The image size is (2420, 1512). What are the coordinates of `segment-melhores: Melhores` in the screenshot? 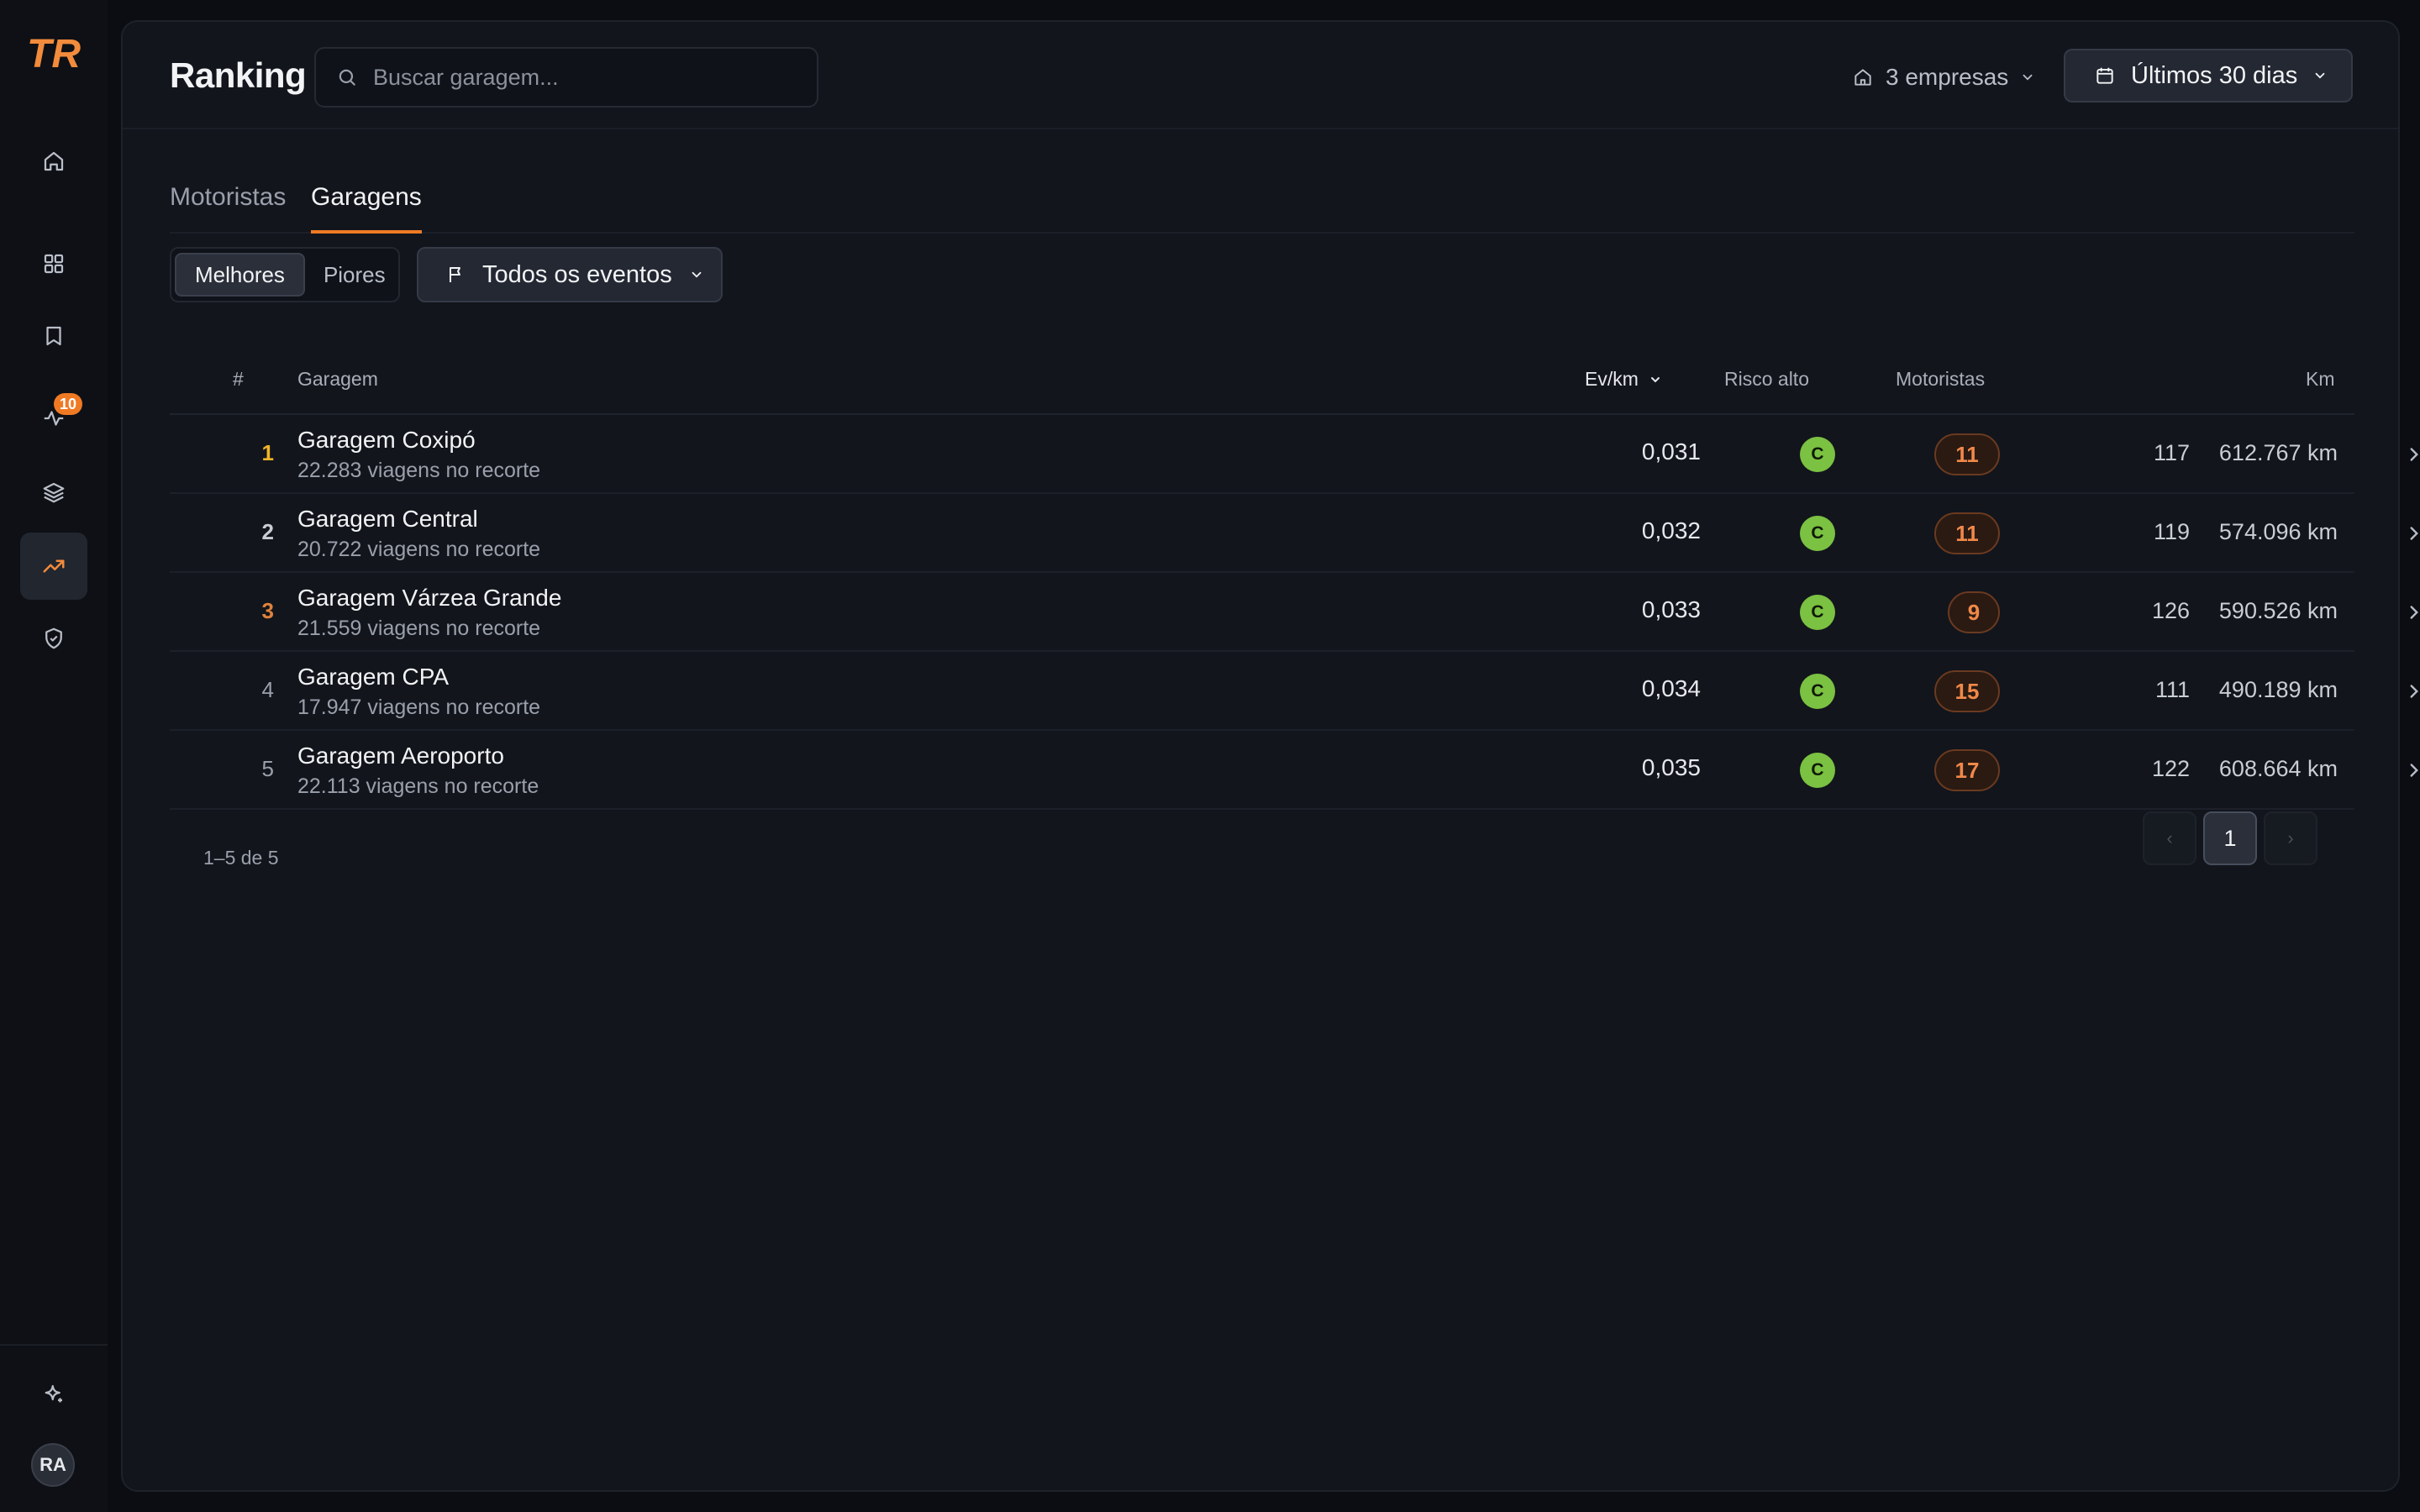 It's located at (240, 275).